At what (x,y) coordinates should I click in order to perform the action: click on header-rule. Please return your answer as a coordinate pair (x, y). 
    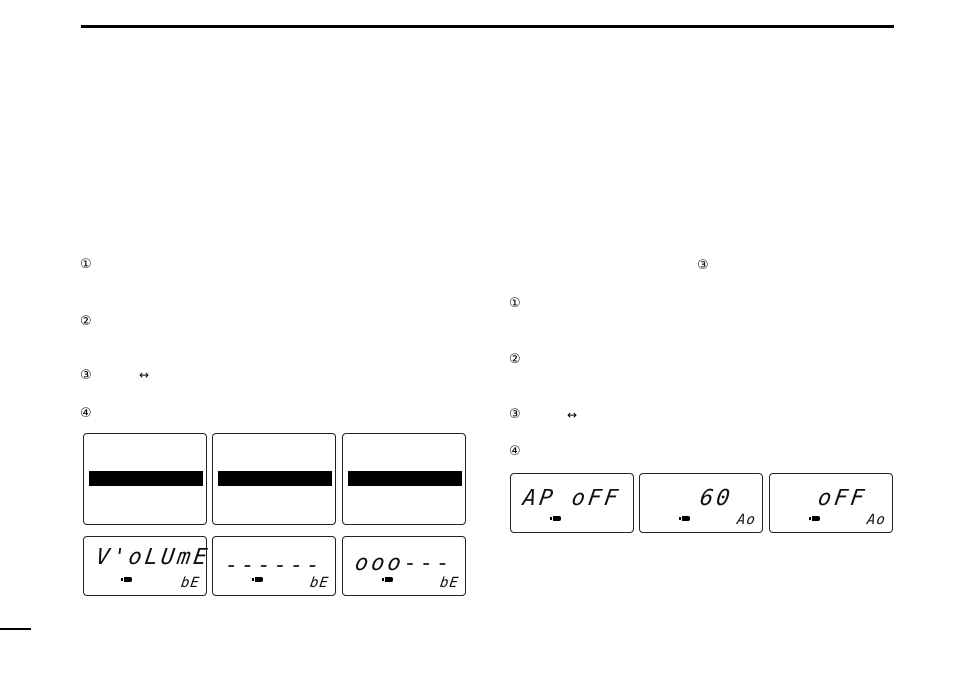
    Looking at the image, I should click on (487, 26).